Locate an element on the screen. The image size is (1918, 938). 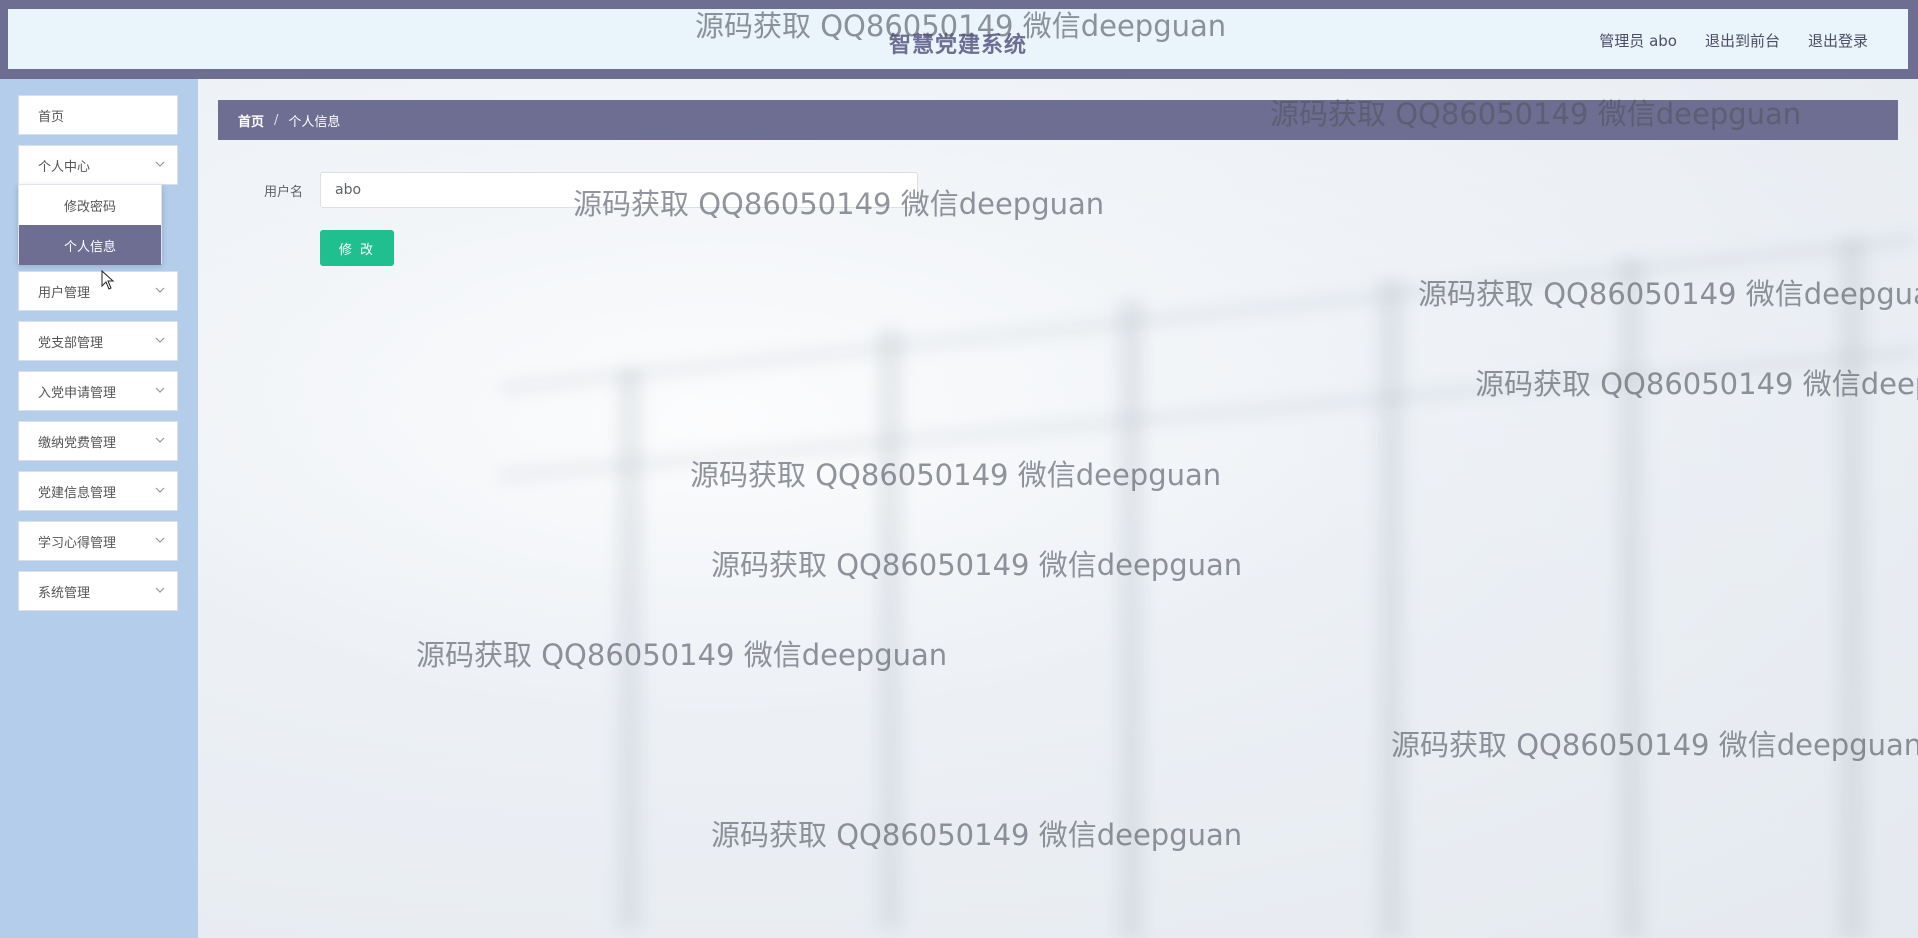
sidebar-item-label: 首页 is located at coordinates (51, 117).